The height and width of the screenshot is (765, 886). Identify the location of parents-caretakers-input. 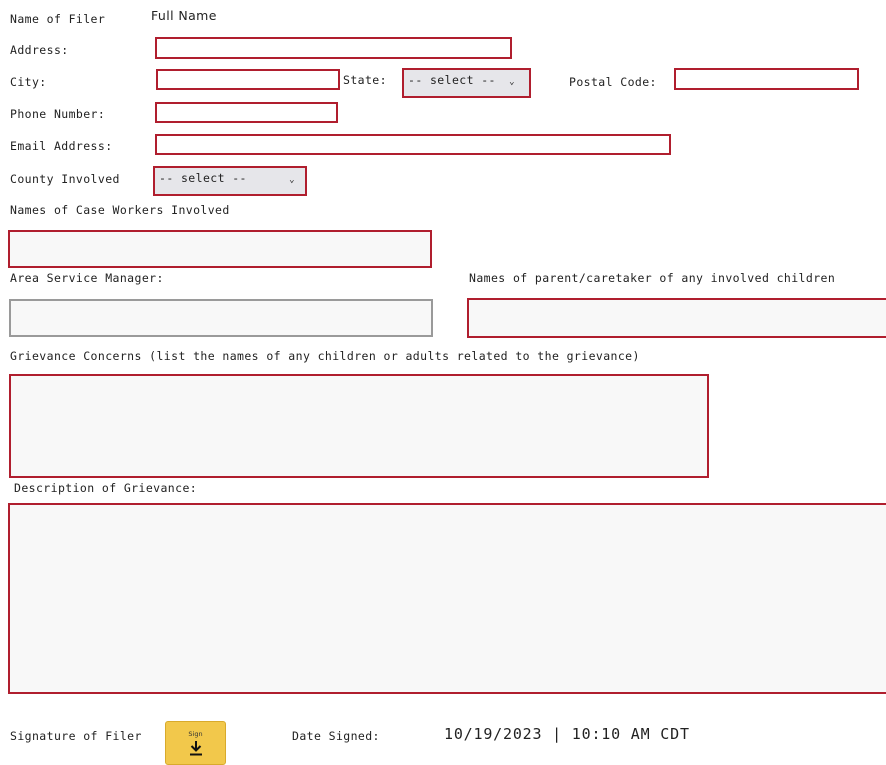
(676, 318).